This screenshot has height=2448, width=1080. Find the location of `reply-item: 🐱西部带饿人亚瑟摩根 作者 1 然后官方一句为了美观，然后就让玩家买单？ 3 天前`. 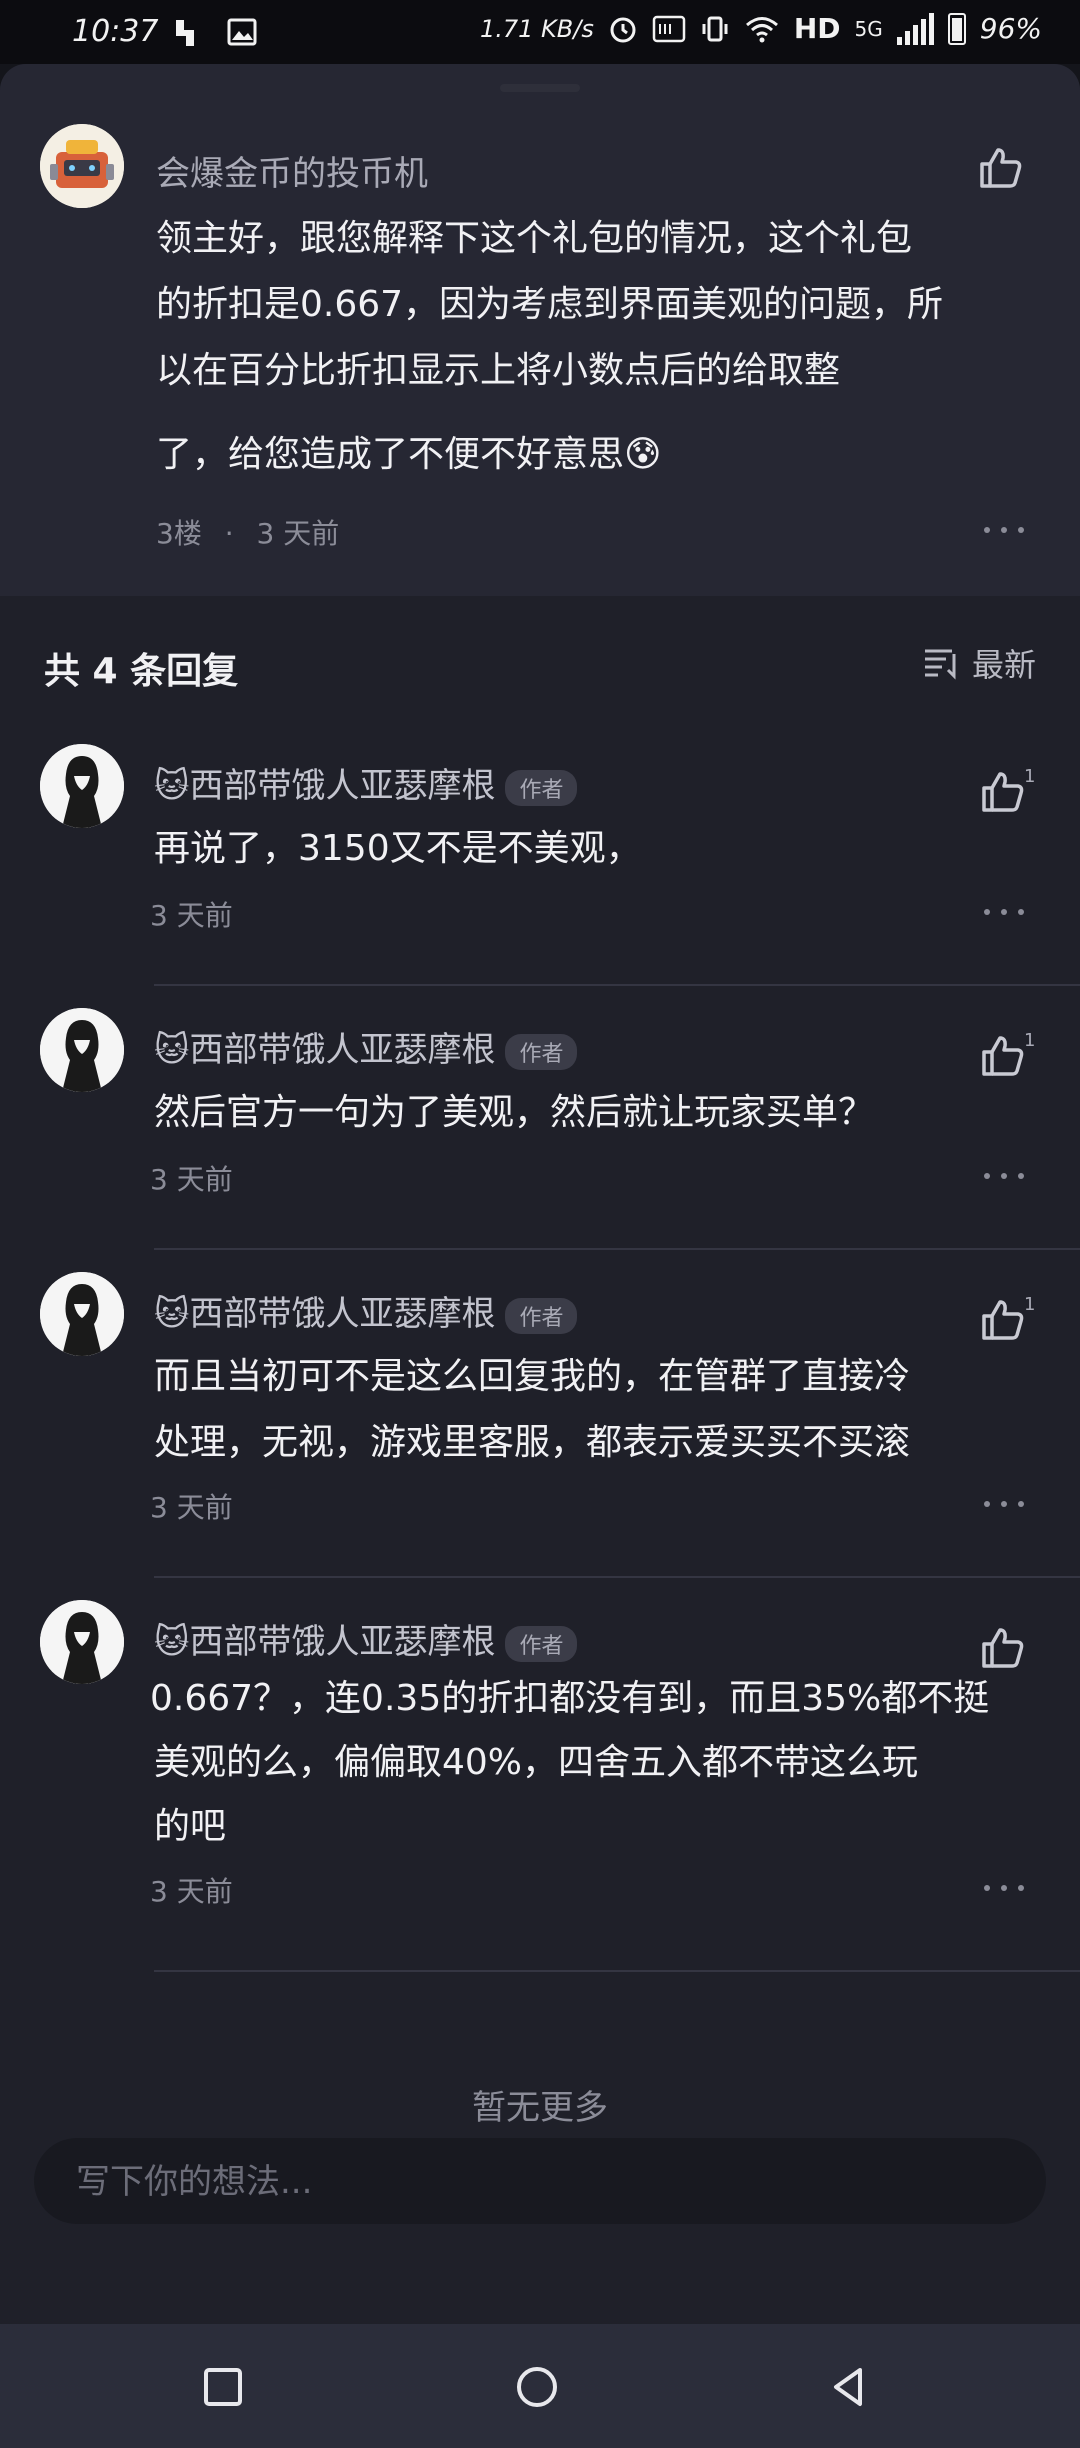

reply-item: 🐱西部带饿人亚瑟摩根 作者 1 然后官方一句为了美观，然后就让玩家买单？ 3 天前 is located at coordinates (540, 1126).